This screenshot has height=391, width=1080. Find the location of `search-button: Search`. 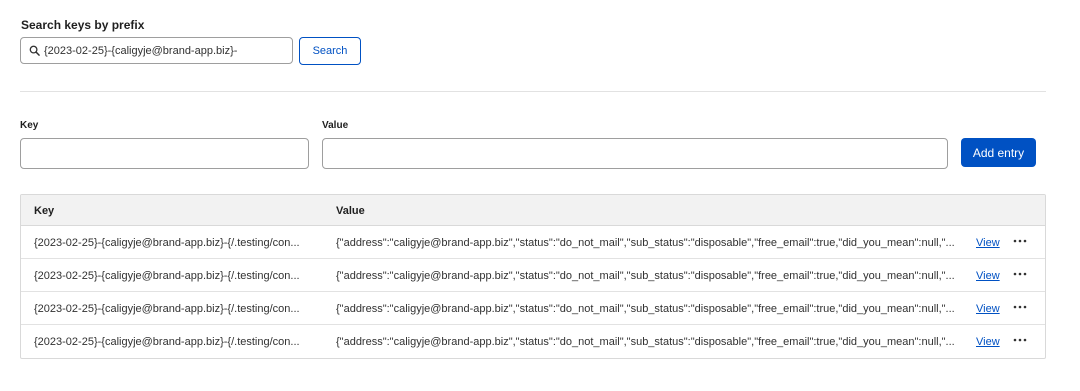

search-button: Search is located at coordinates (330, 51).